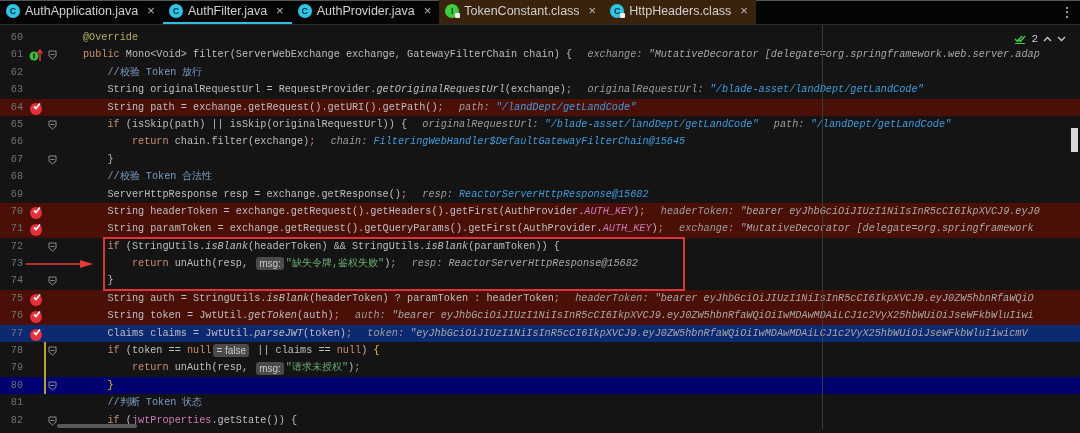  What do you see at coordinates (16, 38) in the screenshot?
I see `line-number: 60` at bounding box center [16, 38].